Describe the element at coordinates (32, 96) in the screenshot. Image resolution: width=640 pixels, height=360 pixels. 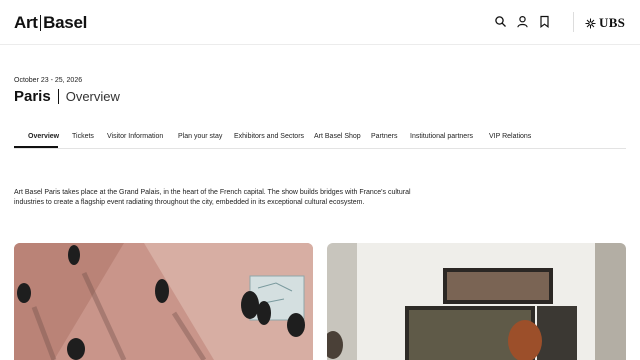
I see `event-city: Paris` at that location.